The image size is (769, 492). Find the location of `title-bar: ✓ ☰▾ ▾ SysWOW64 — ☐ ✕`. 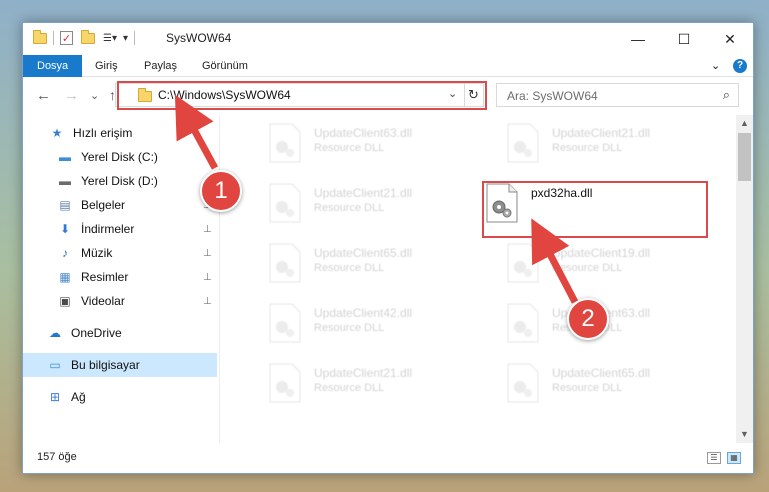

title-bar: ✓ ☰▾ ▾ SysWOW64 — ☐ ✕ is located at coordinates (388, 39).